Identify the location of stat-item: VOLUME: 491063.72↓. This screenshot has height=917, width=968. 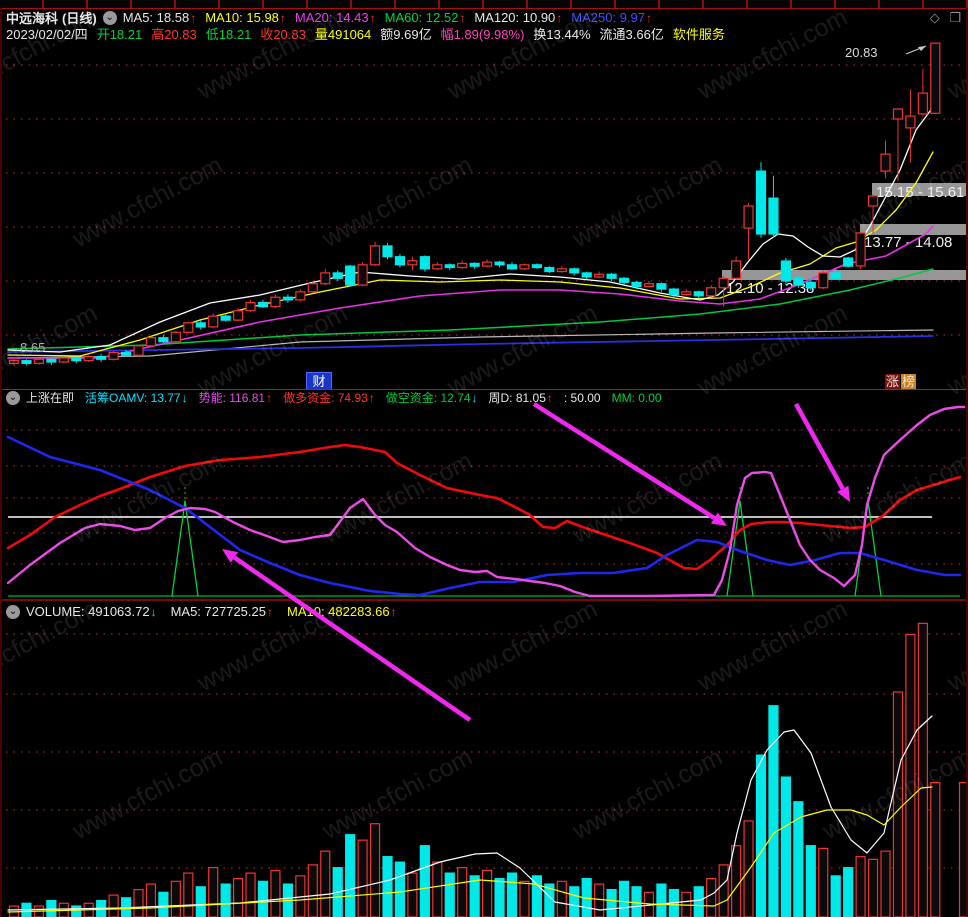
(91, 611).